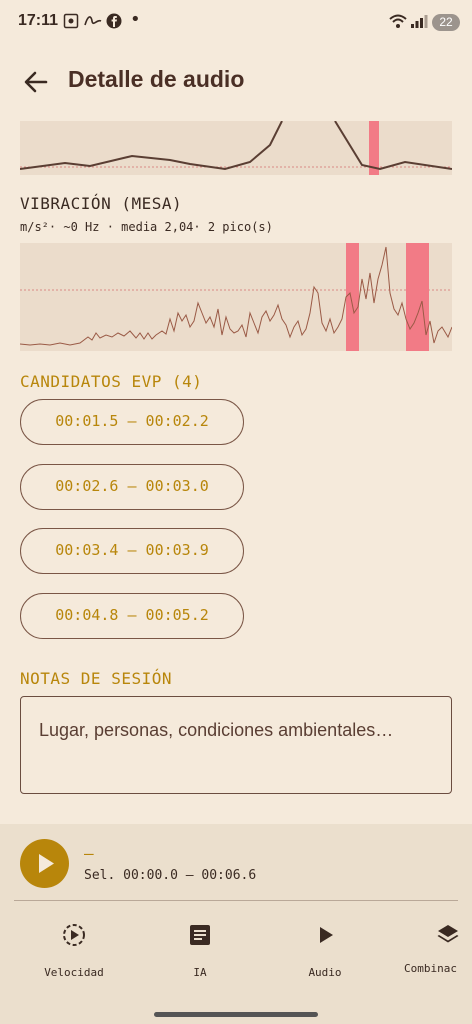  What do you see at coordinates (325, 972) in the screenshot?
I see `nav-label-audio: Audio` at bounding box center [325, 972].